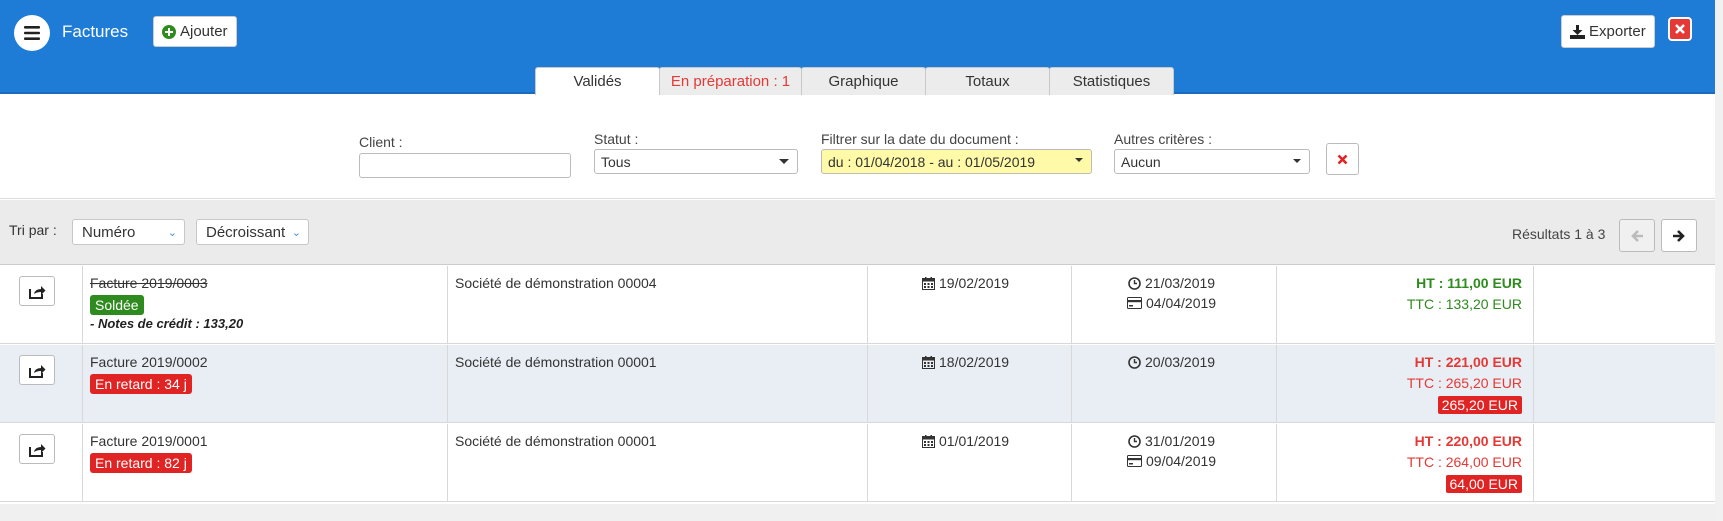  I want to click on status-badge: En retard : 34 j, so click(141, 384).